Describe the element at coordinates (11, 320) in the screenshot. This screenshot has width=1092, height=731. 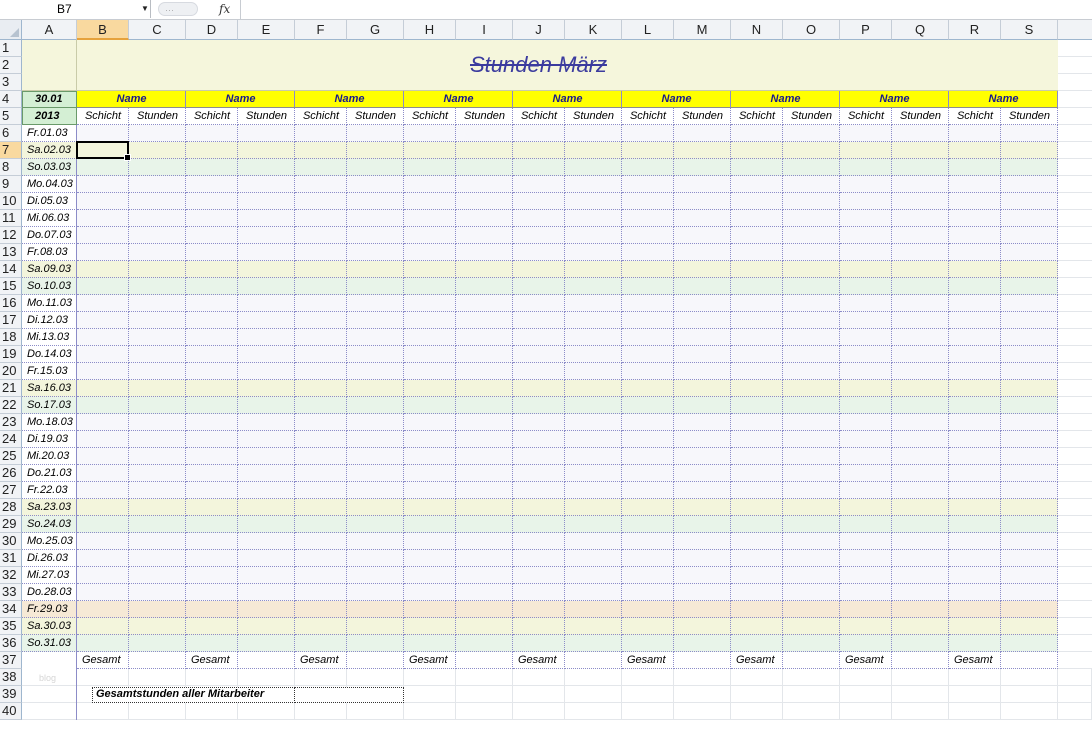
I see `row-header-17: 17` at that location.